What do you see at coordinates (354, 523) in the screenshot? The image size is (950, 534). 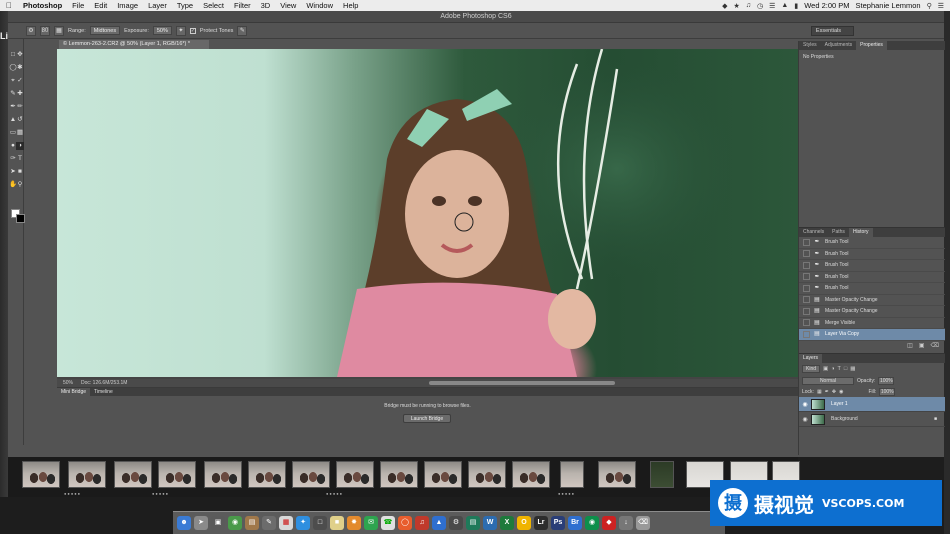 I see `photos-icon: ✸` at bounding box center [354, 523].